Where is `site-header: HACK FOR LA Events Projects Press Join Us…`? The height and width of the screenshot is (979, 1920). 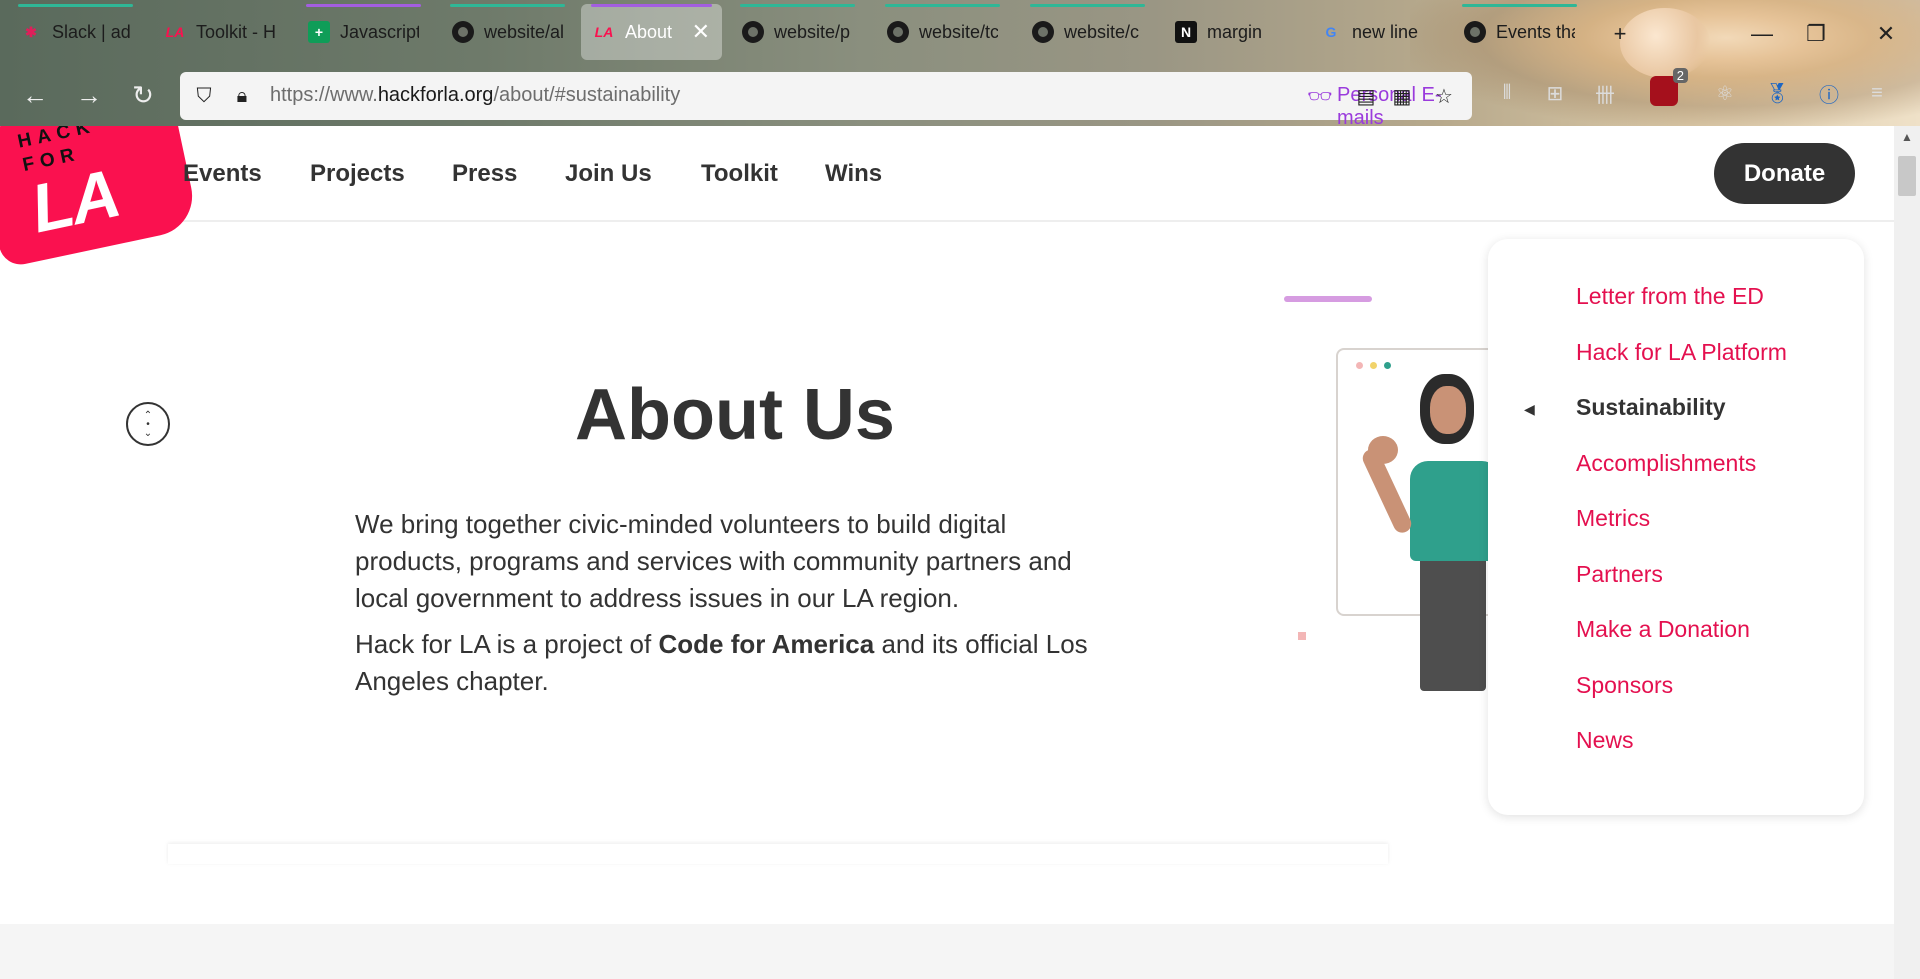 site-header: HACK FOR LA Events Projects Press Join Us… is located at coordinates (947, 197).